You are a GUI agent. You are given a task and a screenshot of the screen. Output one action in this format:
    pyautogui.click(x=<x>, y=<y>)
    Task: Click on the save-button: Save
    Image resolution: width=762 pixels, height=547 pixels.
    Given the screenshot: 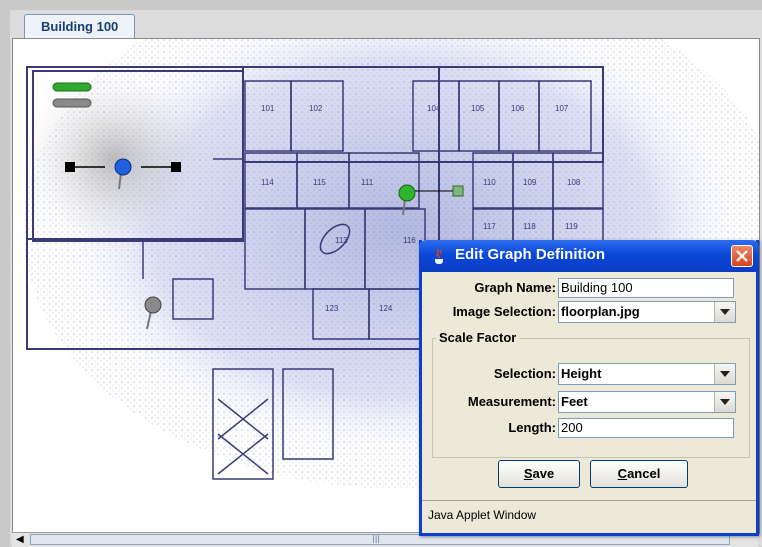 What is the action you would take?
    pyautogui.click(x=539, y=474)
    